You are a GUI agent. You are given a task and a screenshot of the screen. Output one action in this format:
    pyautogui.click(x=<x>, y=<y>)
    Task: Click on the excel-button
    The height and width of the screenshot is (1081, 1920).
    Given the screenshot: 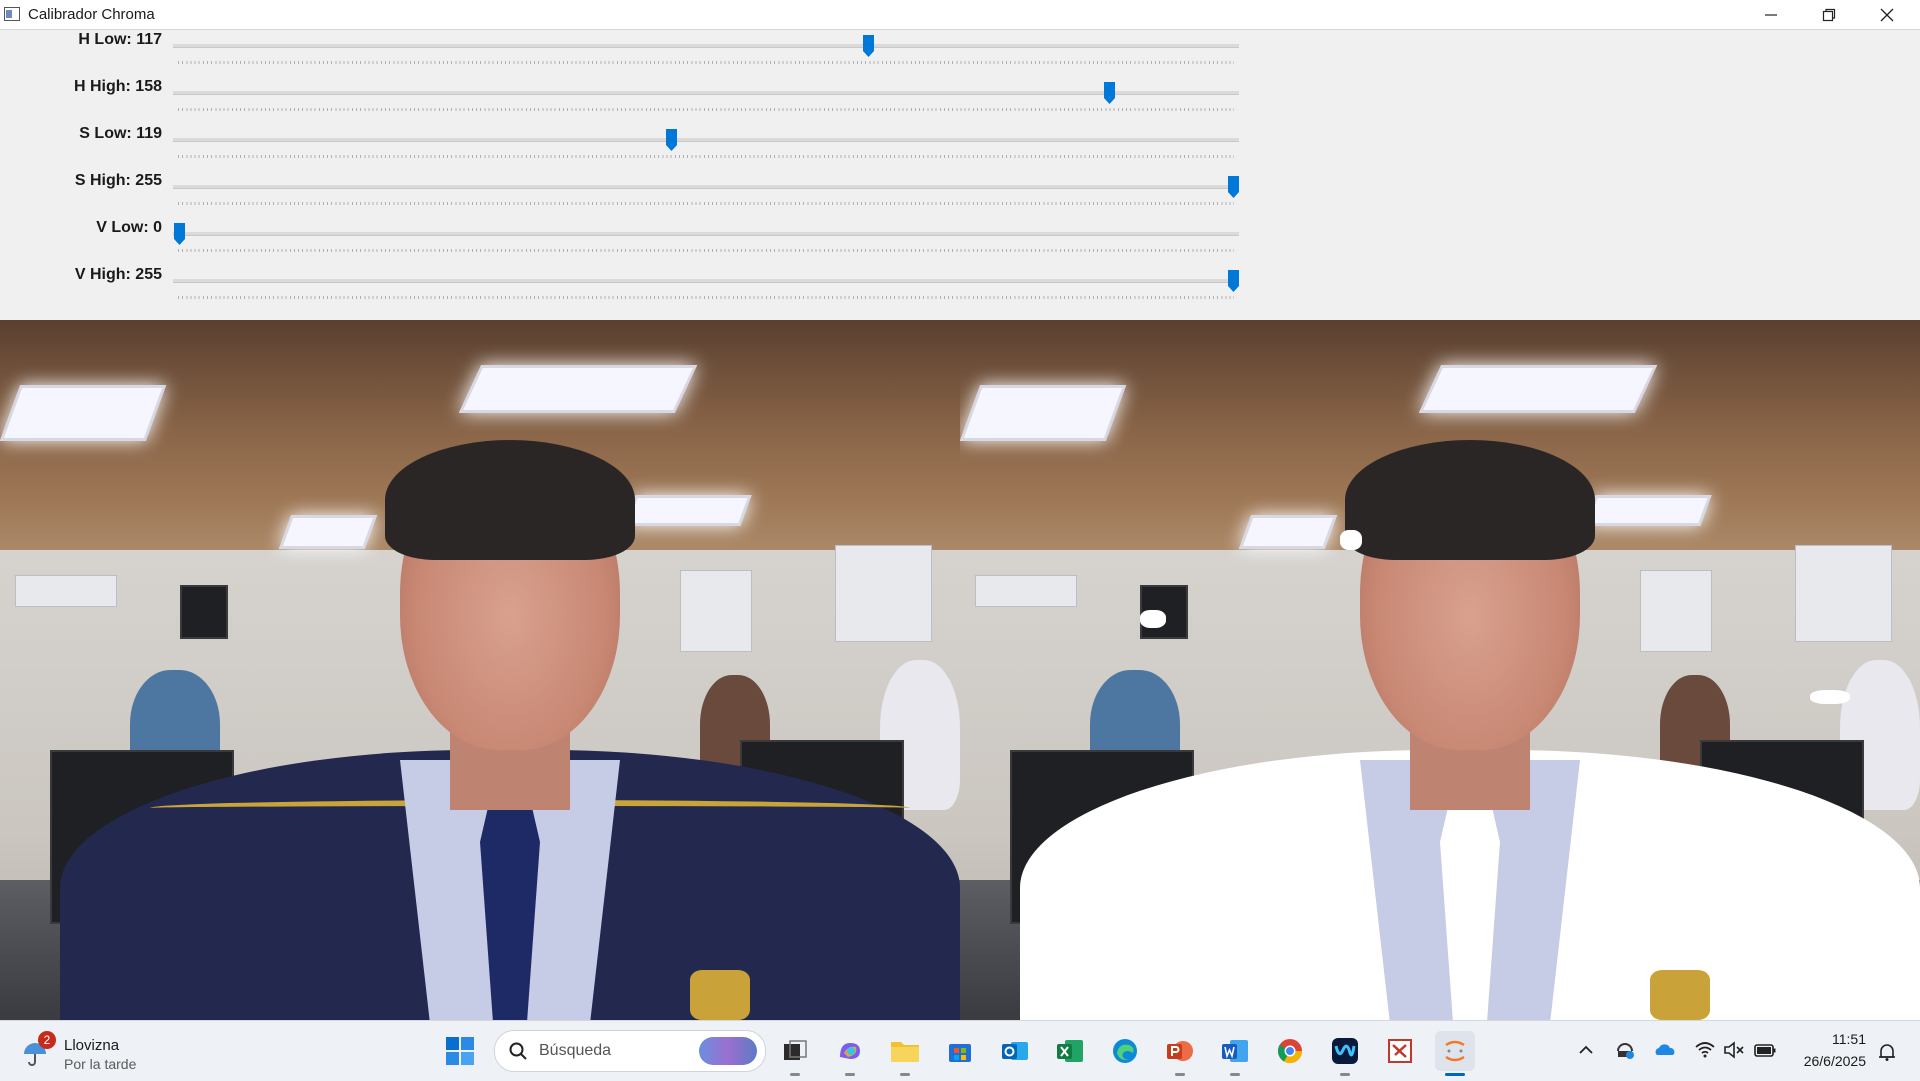 What is the action you would take?
    pyautogui.click(x=1070, y=1051)
    